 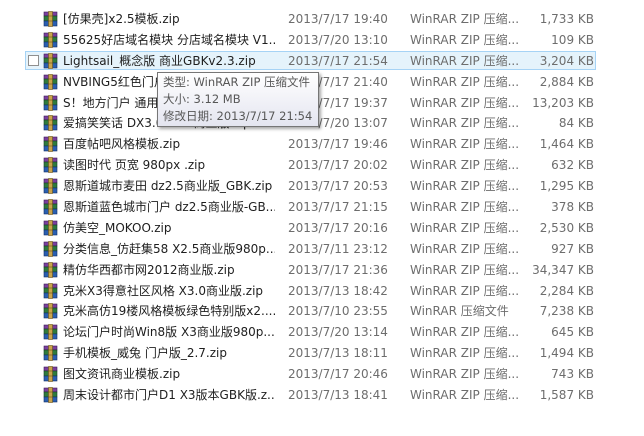 What do you see at coordinates (566, 19) in the screenshot?
I see `file-size: 1,733 KB` at bounding box center [566, 19].